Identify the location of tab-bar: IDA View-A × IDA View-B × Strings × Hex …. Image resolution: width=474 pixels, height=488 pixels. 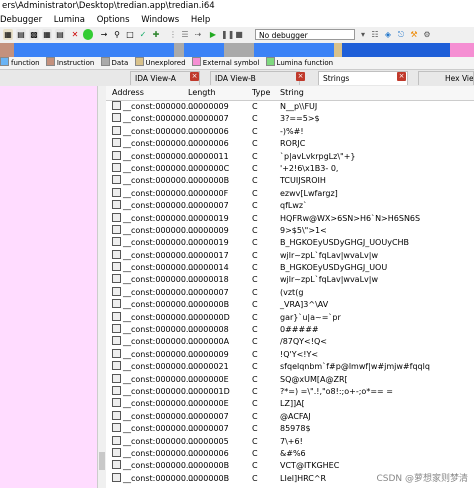
(237, 78).